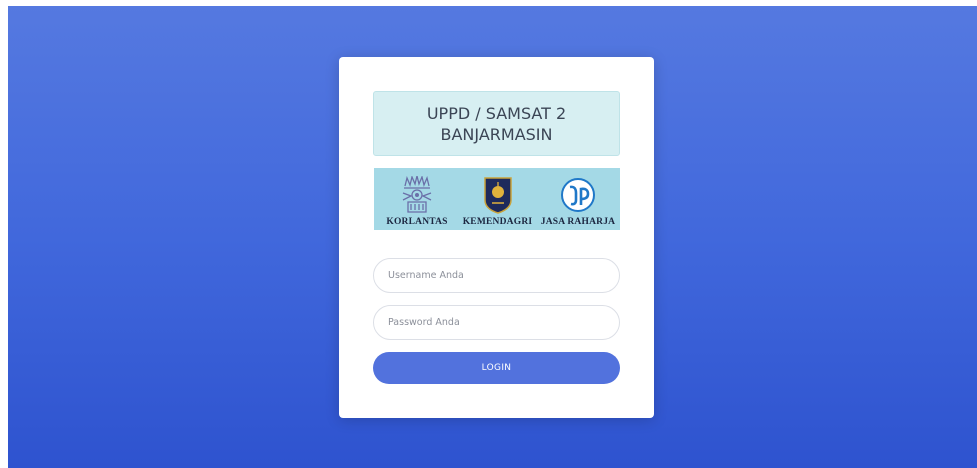  What do you see at coordinates (497, 195) in the screenshot?
I see `kemendagri-emblem-icon` at bounding box center [497, 195].